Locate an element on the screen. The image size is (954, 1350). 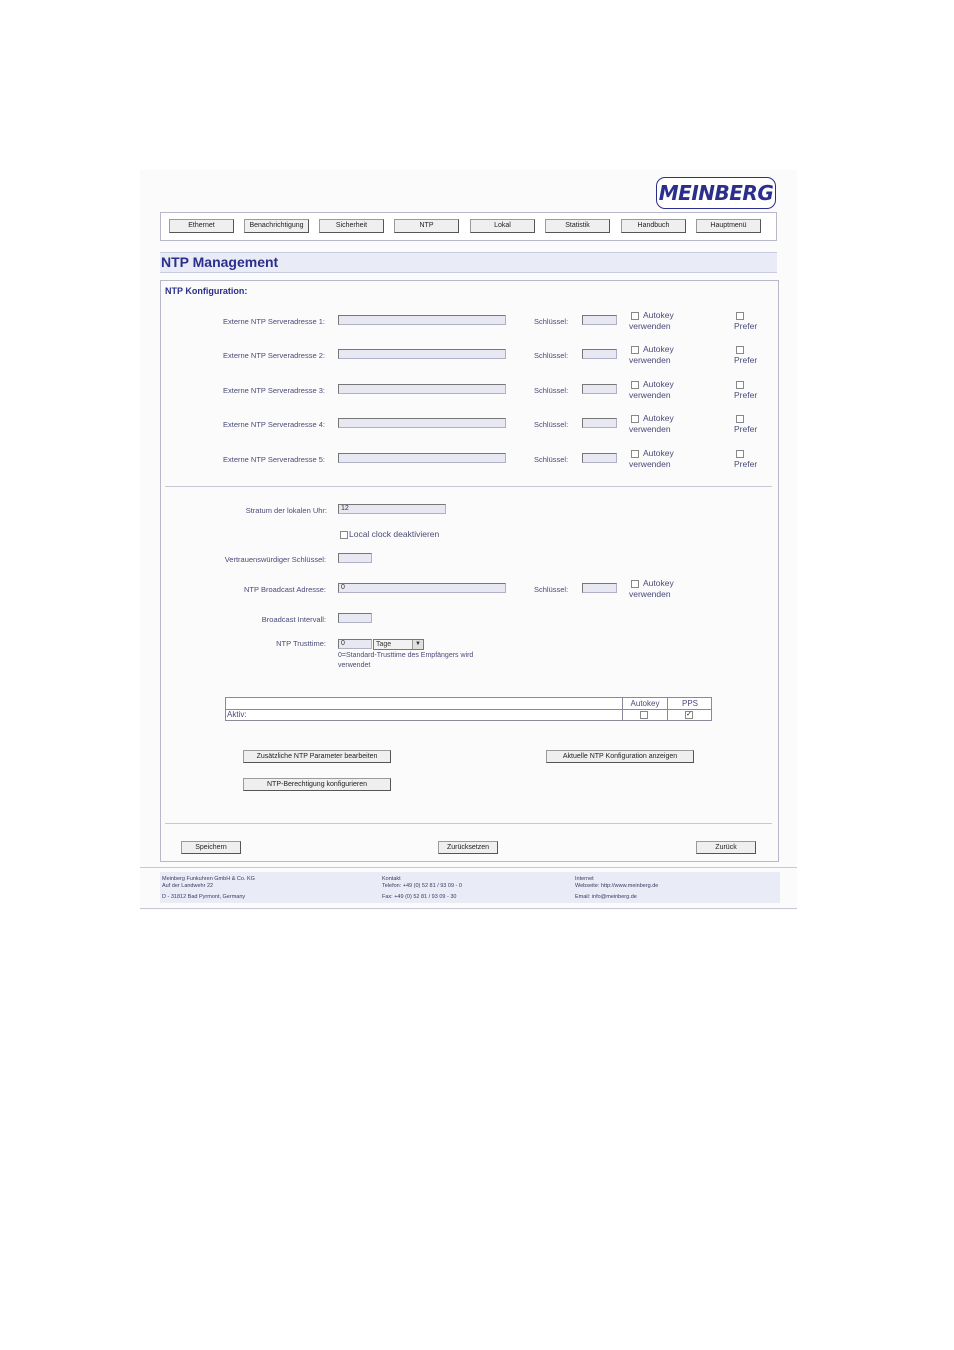
broadcast-interval-input is located at coordinates (355, 618).